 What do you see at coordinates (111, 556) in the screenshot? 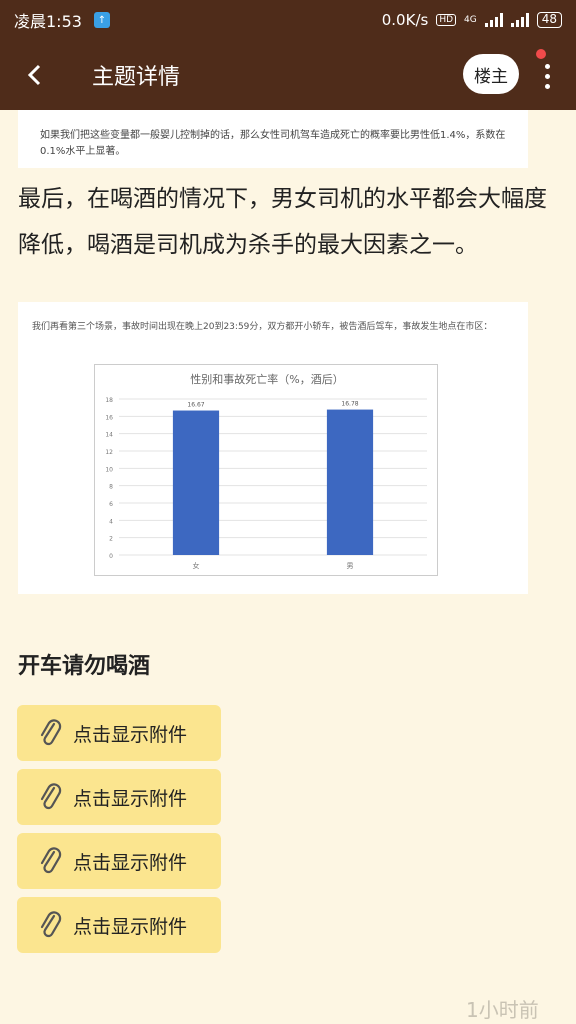
I see `y-tick-label: 0` at bounding box center [111, 556].